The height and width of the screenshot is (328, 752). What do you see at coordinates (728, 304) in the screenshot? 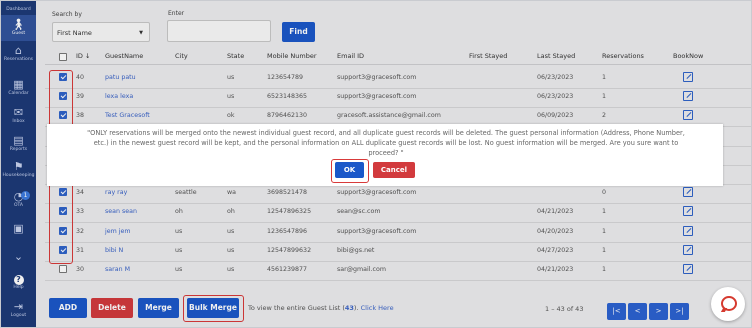
I see `chat-widget-button` at bounding box center [728, 304].